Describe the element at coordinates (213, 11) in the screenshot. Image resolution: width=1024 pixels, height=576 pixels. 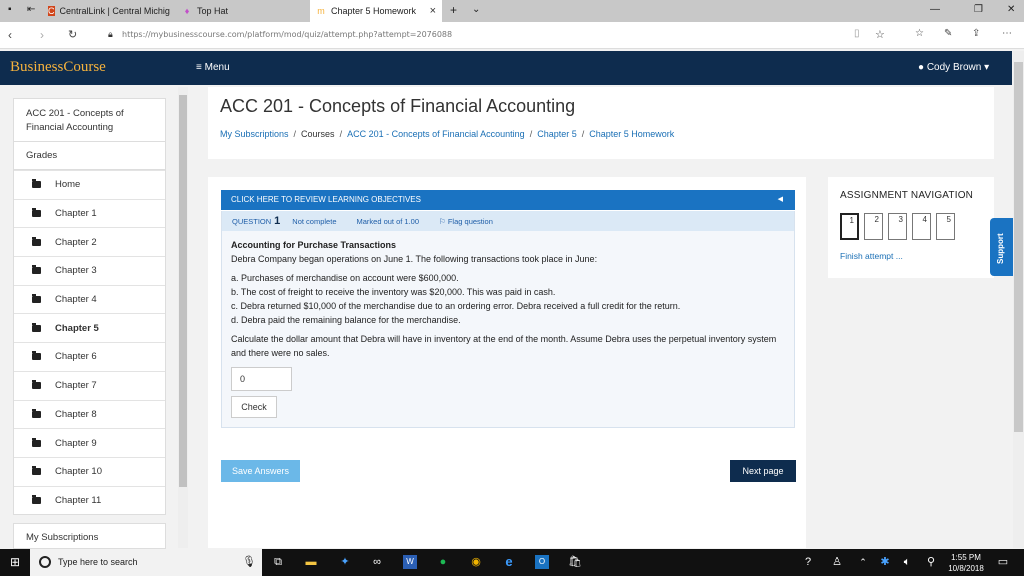
I see `tab-label: Top Hat` at that location.